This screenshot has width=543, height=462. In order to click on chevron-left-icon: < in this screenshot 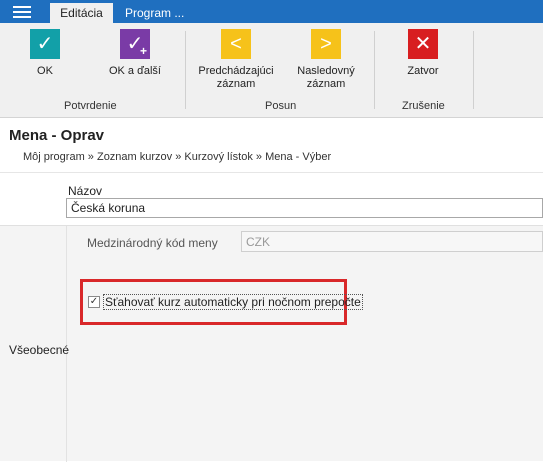, I will do `click(236, 44)`.